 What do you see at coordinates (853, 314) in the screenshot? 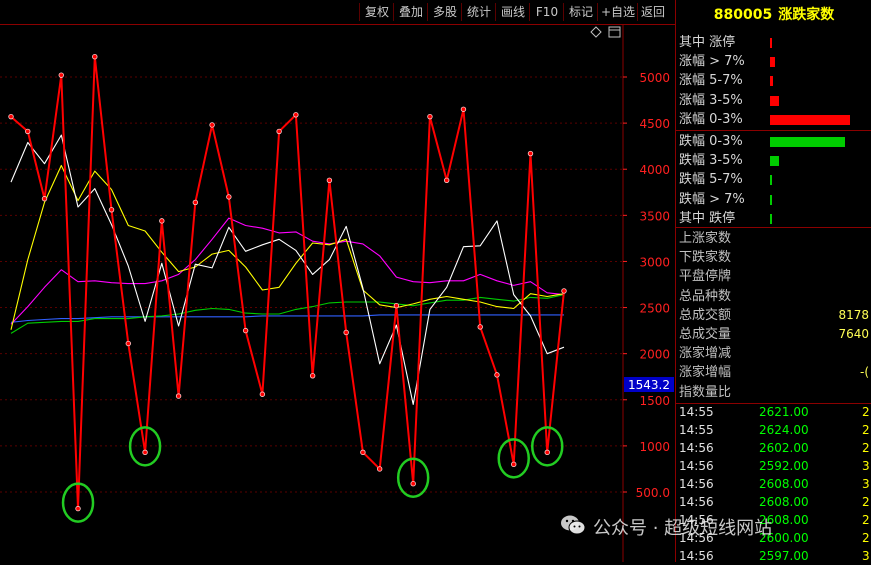
I see `stat-value: 8178` at bounding box center [853, 314].